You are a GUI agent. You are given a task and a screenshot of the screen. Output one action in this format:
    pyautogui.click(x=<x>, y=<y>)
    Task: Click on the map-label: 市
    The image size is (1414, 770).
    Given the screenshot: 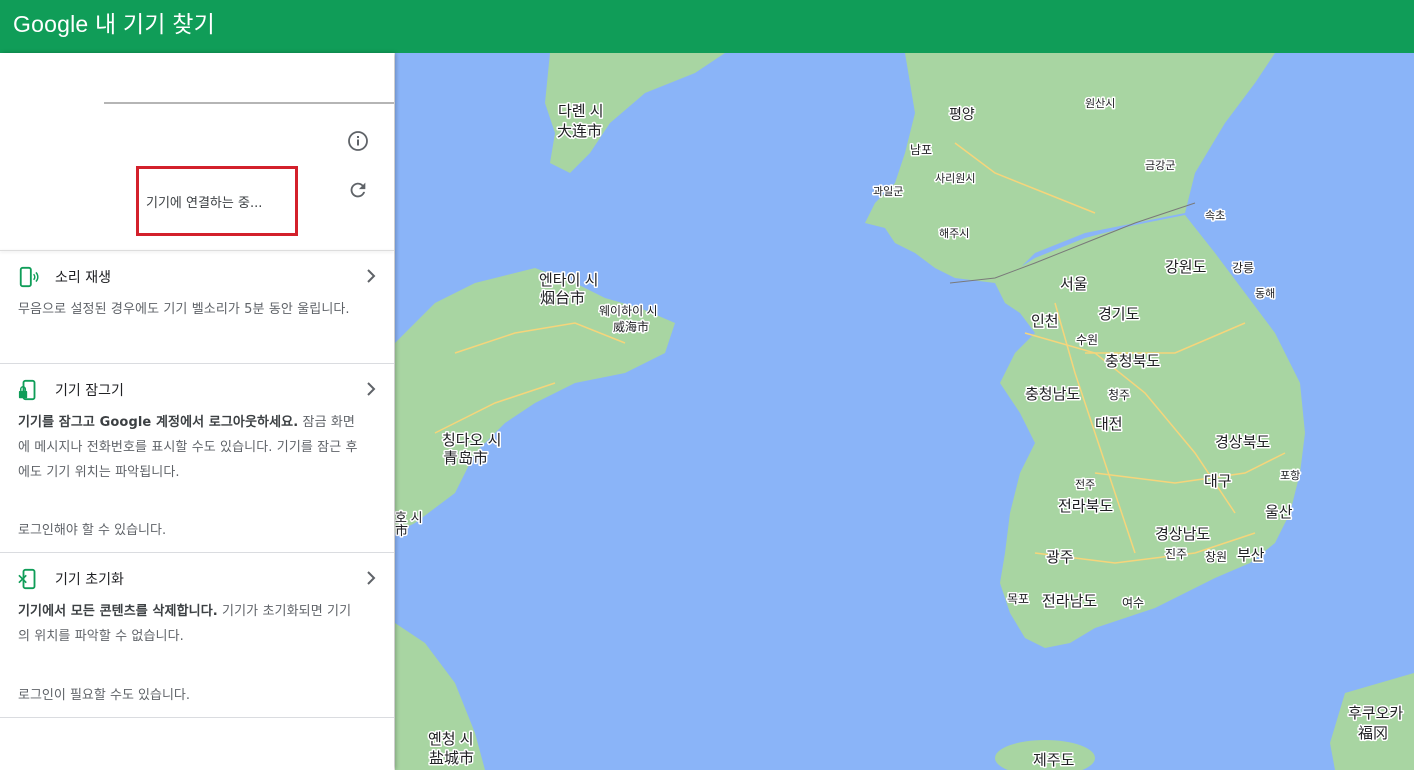 What is the action you would take?
    pyautogui.click(x=401, y=530)
    